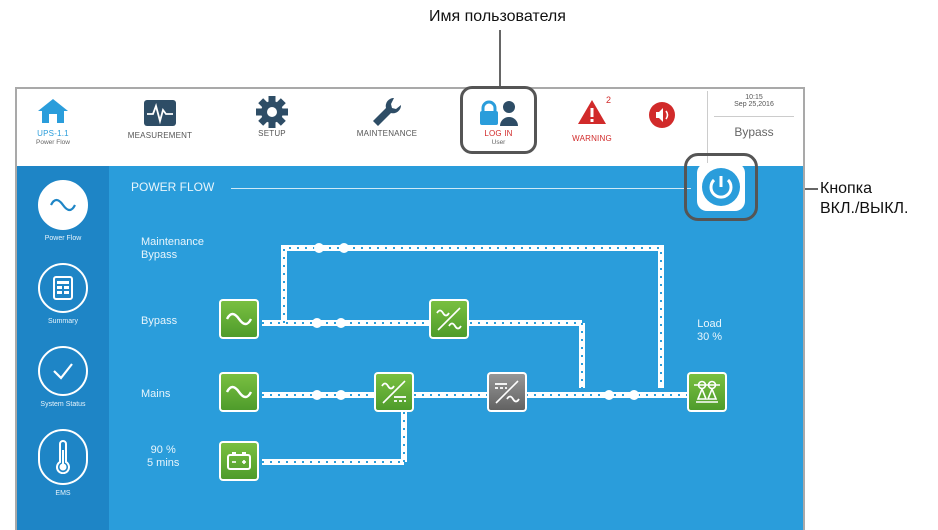  Describe the element at coordinates (498, 120) in the screenshot. I see `login-highlight-box` at that location.